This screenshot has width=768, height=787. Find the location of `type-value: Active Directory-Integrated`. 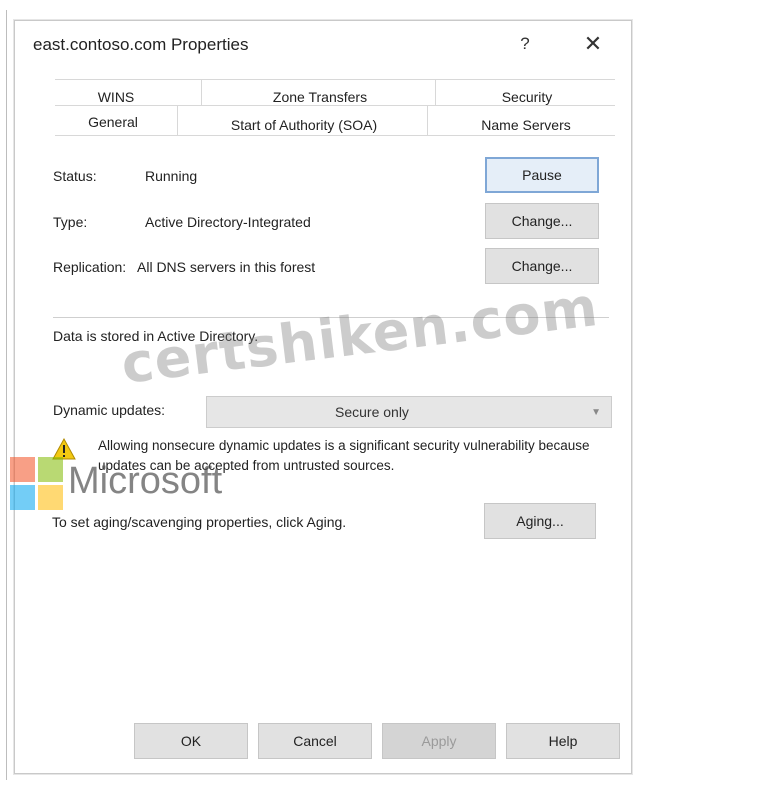

type-value: Active Directory-Integrated is located at coordinates (228, 222).